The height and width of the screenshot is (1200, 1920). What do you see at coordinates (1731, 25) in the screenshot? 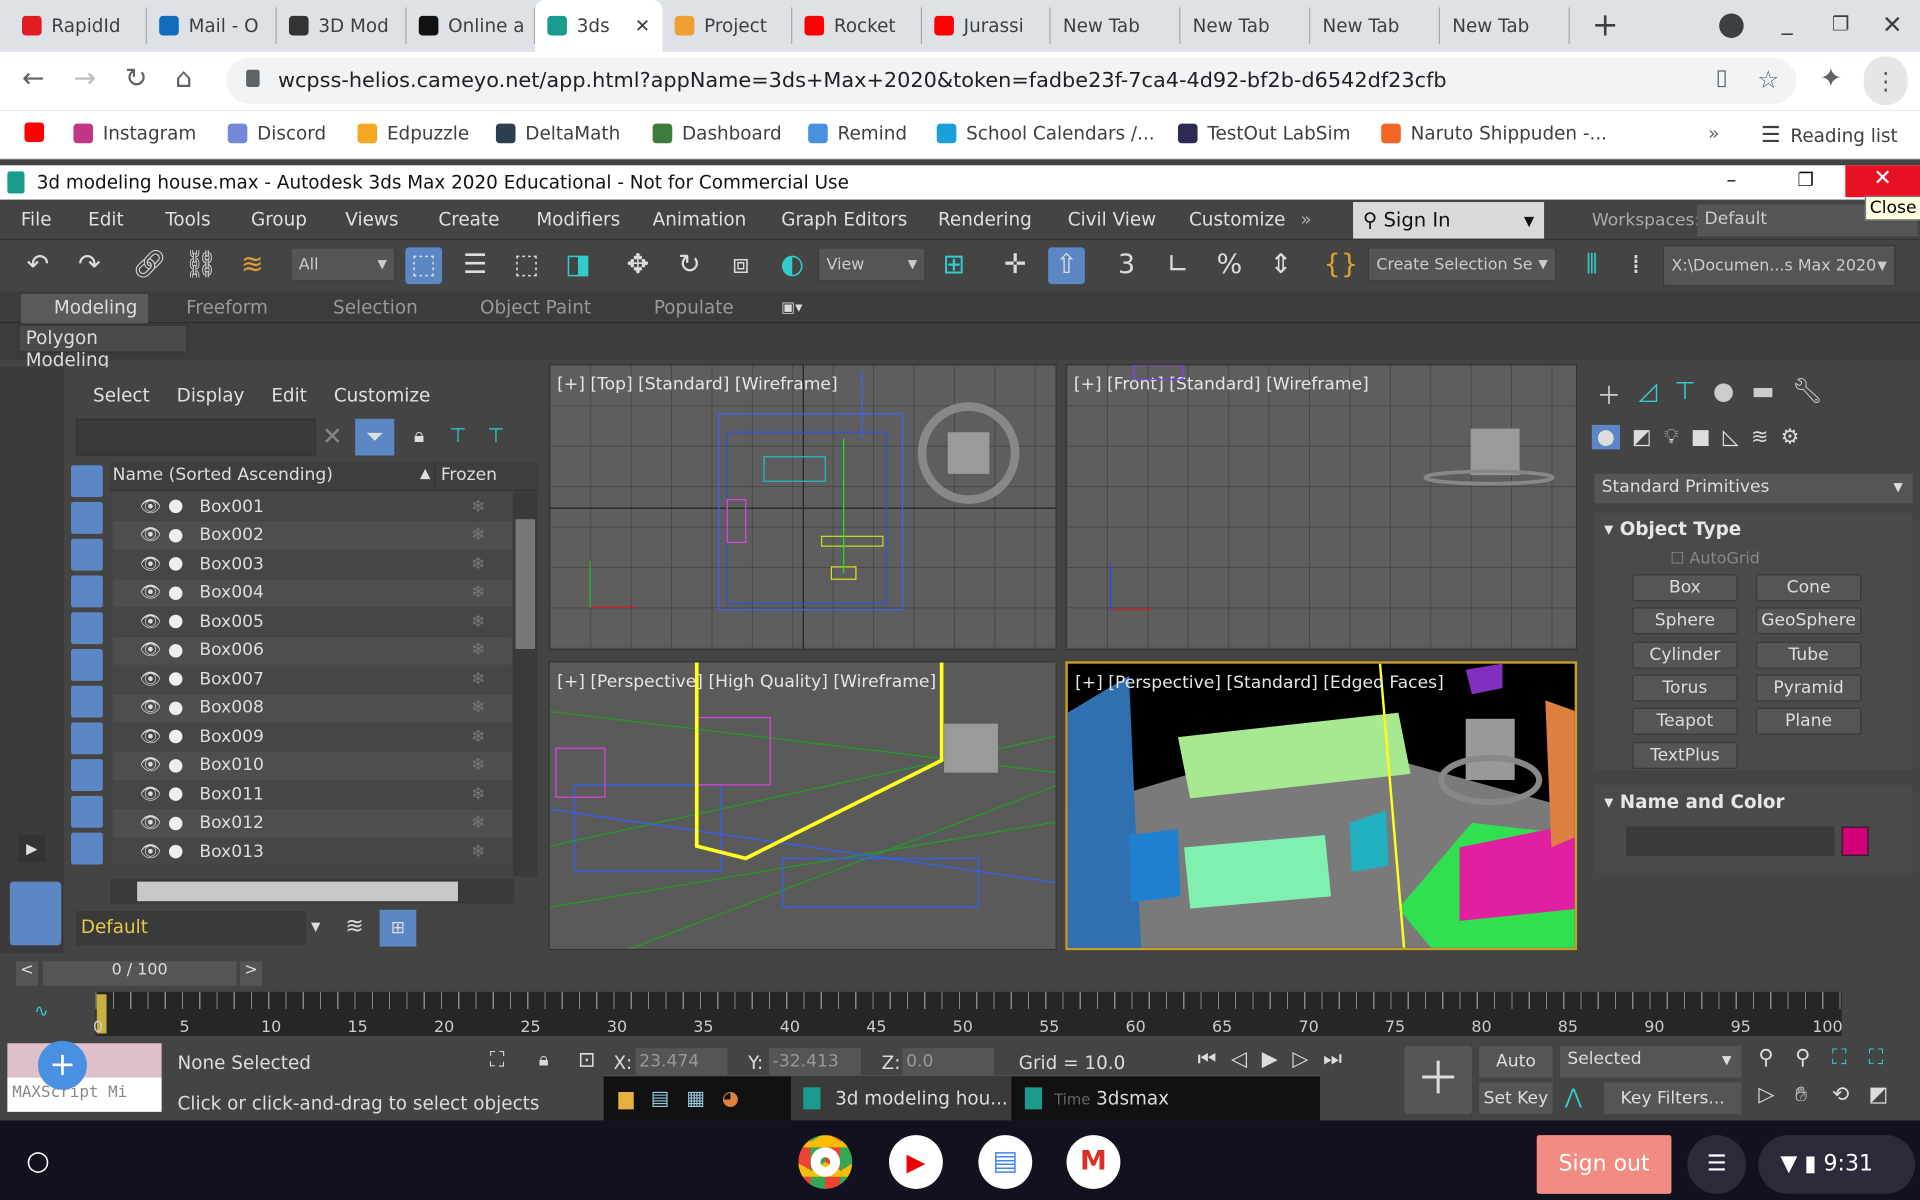
I see `profile-dropdown-icon` at bounding box center [1731, 25].